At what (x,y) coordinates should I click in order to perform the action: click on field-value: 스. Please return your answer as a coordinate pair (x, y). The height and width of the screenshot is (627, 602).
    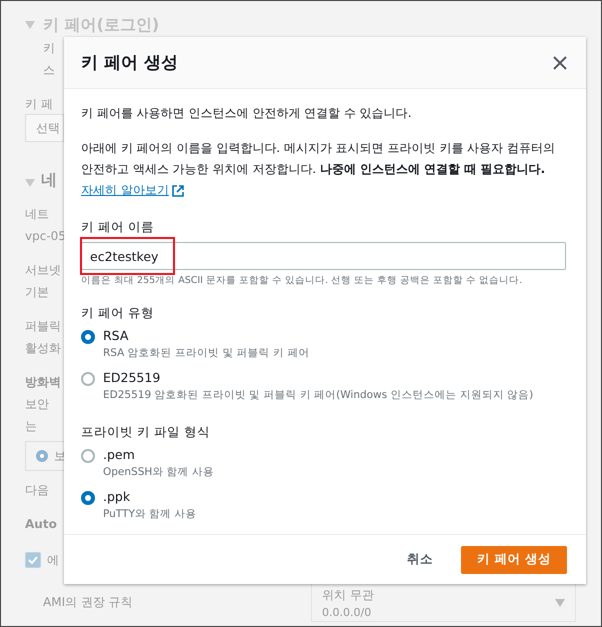
    Looking at the image, I should click on (49, 70).